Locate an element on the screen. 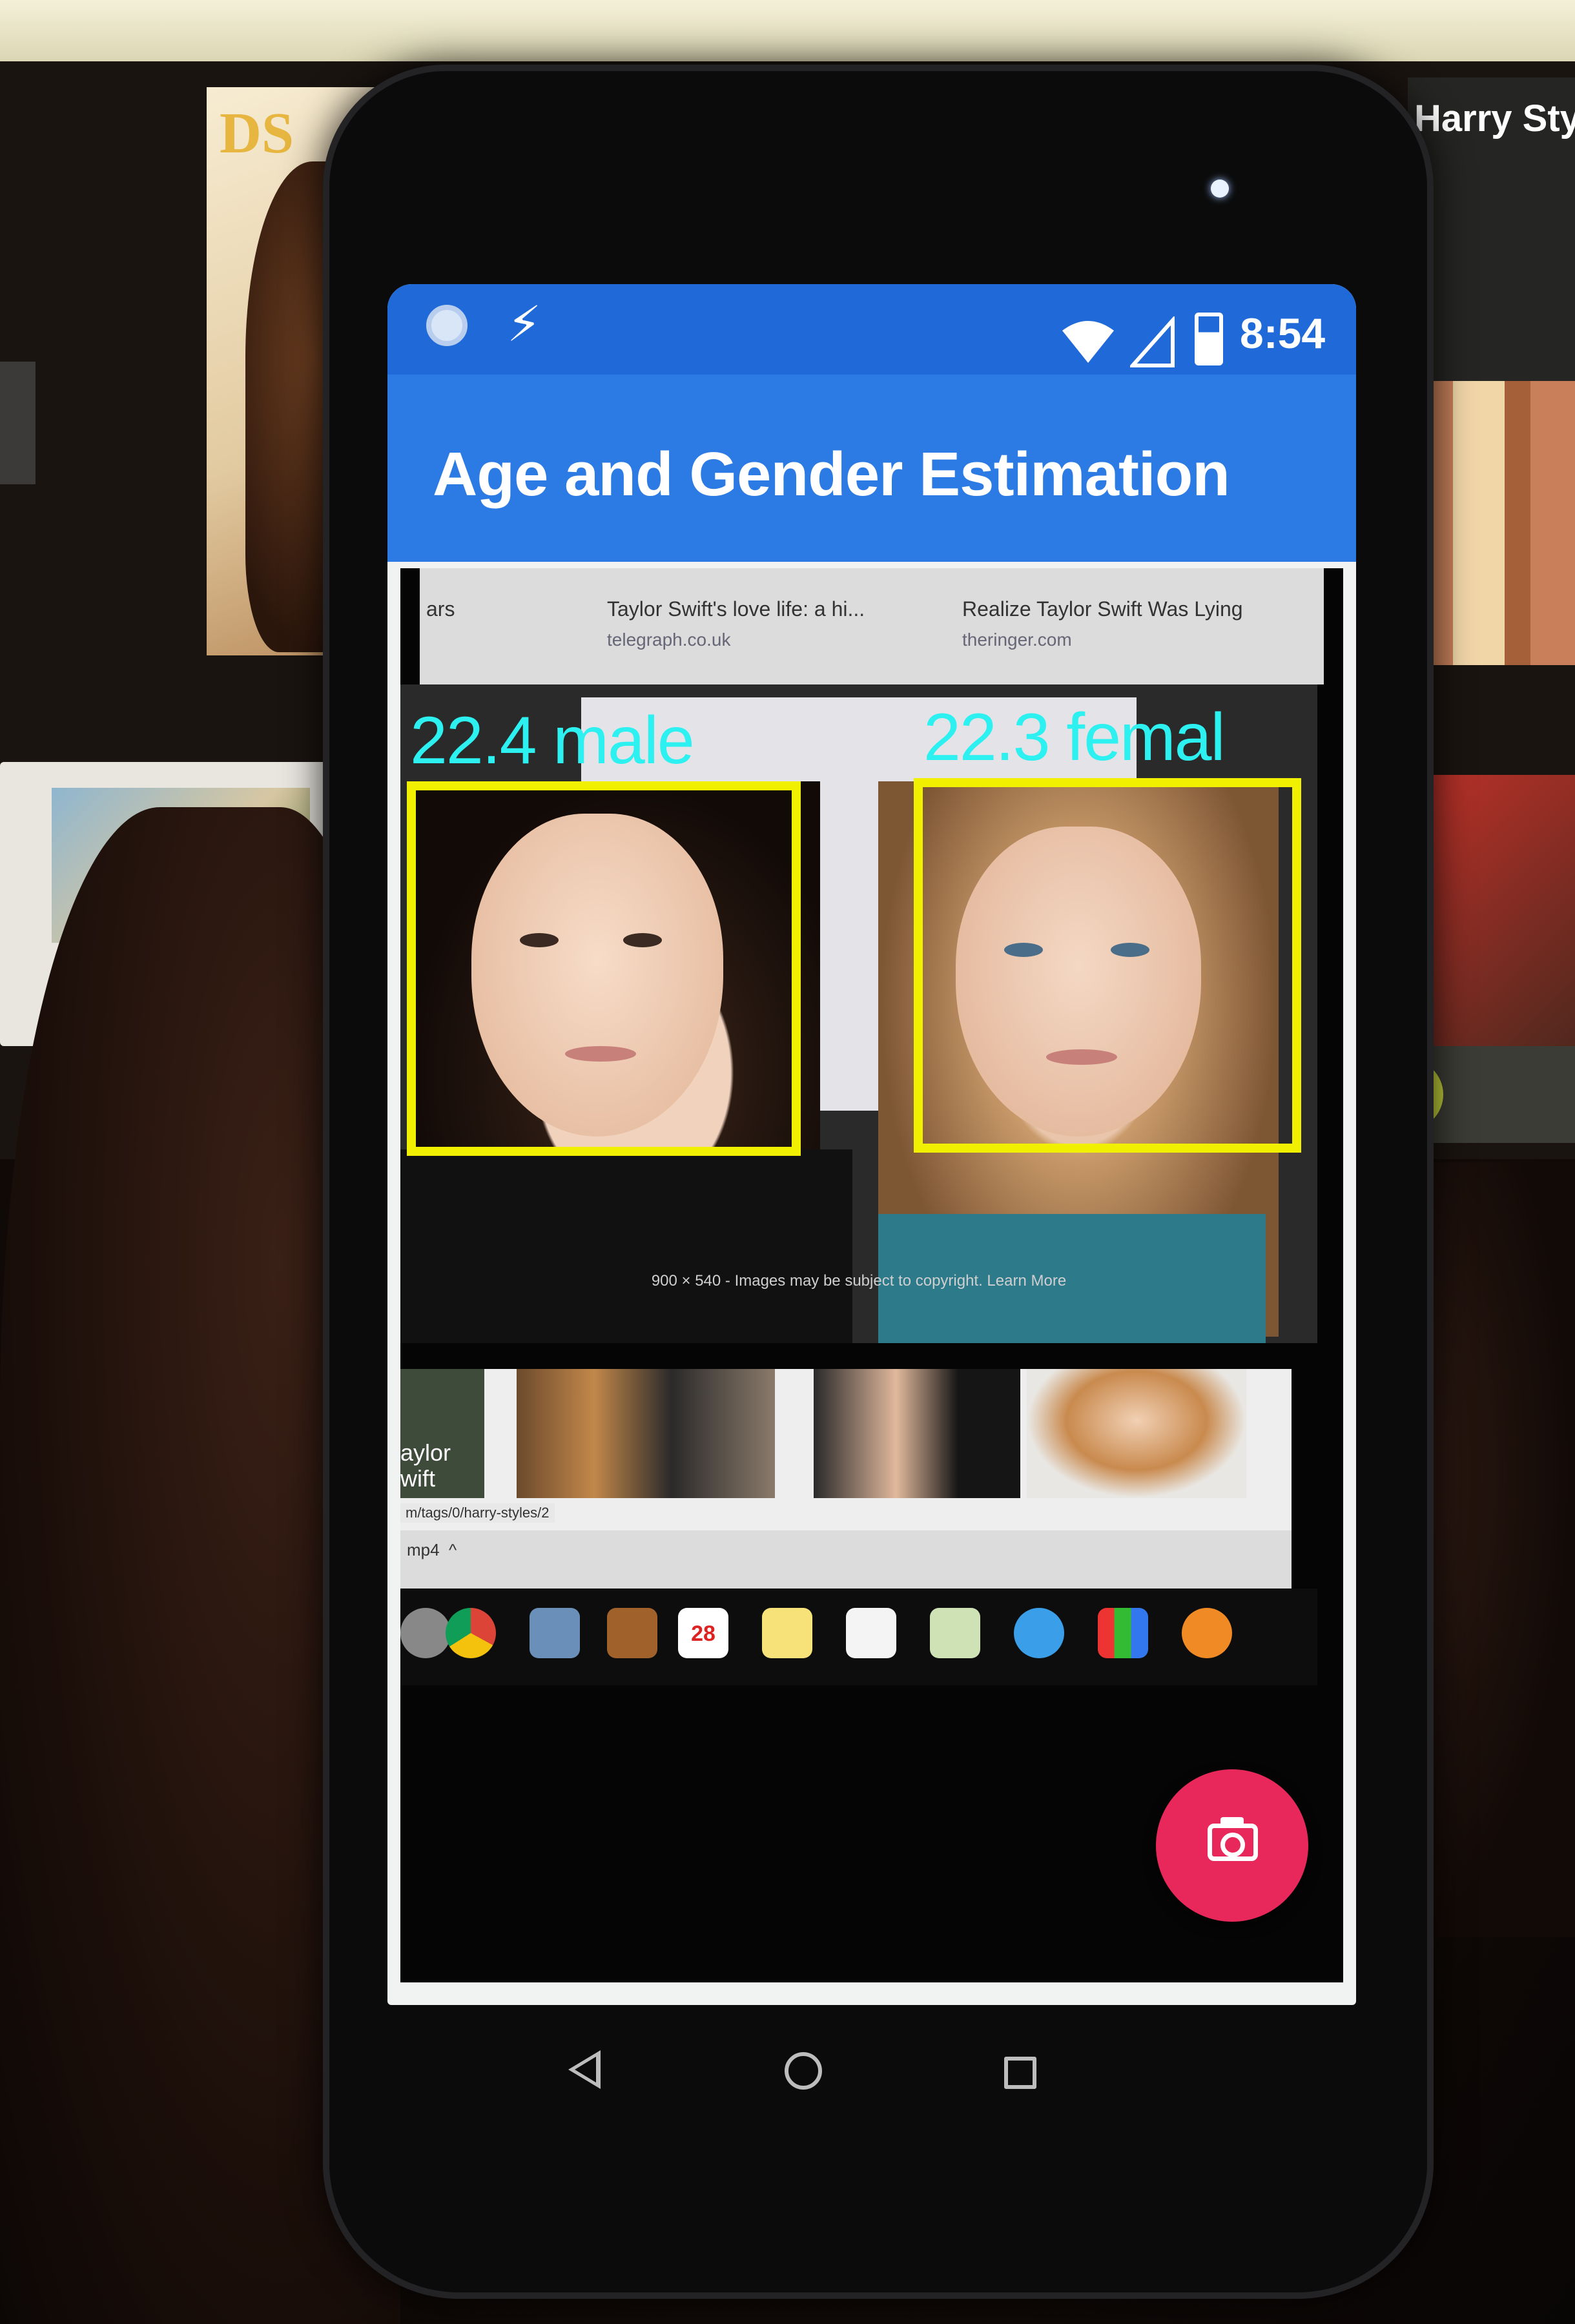  usb-icon: ⚡ is located at coordinates (524, 324).